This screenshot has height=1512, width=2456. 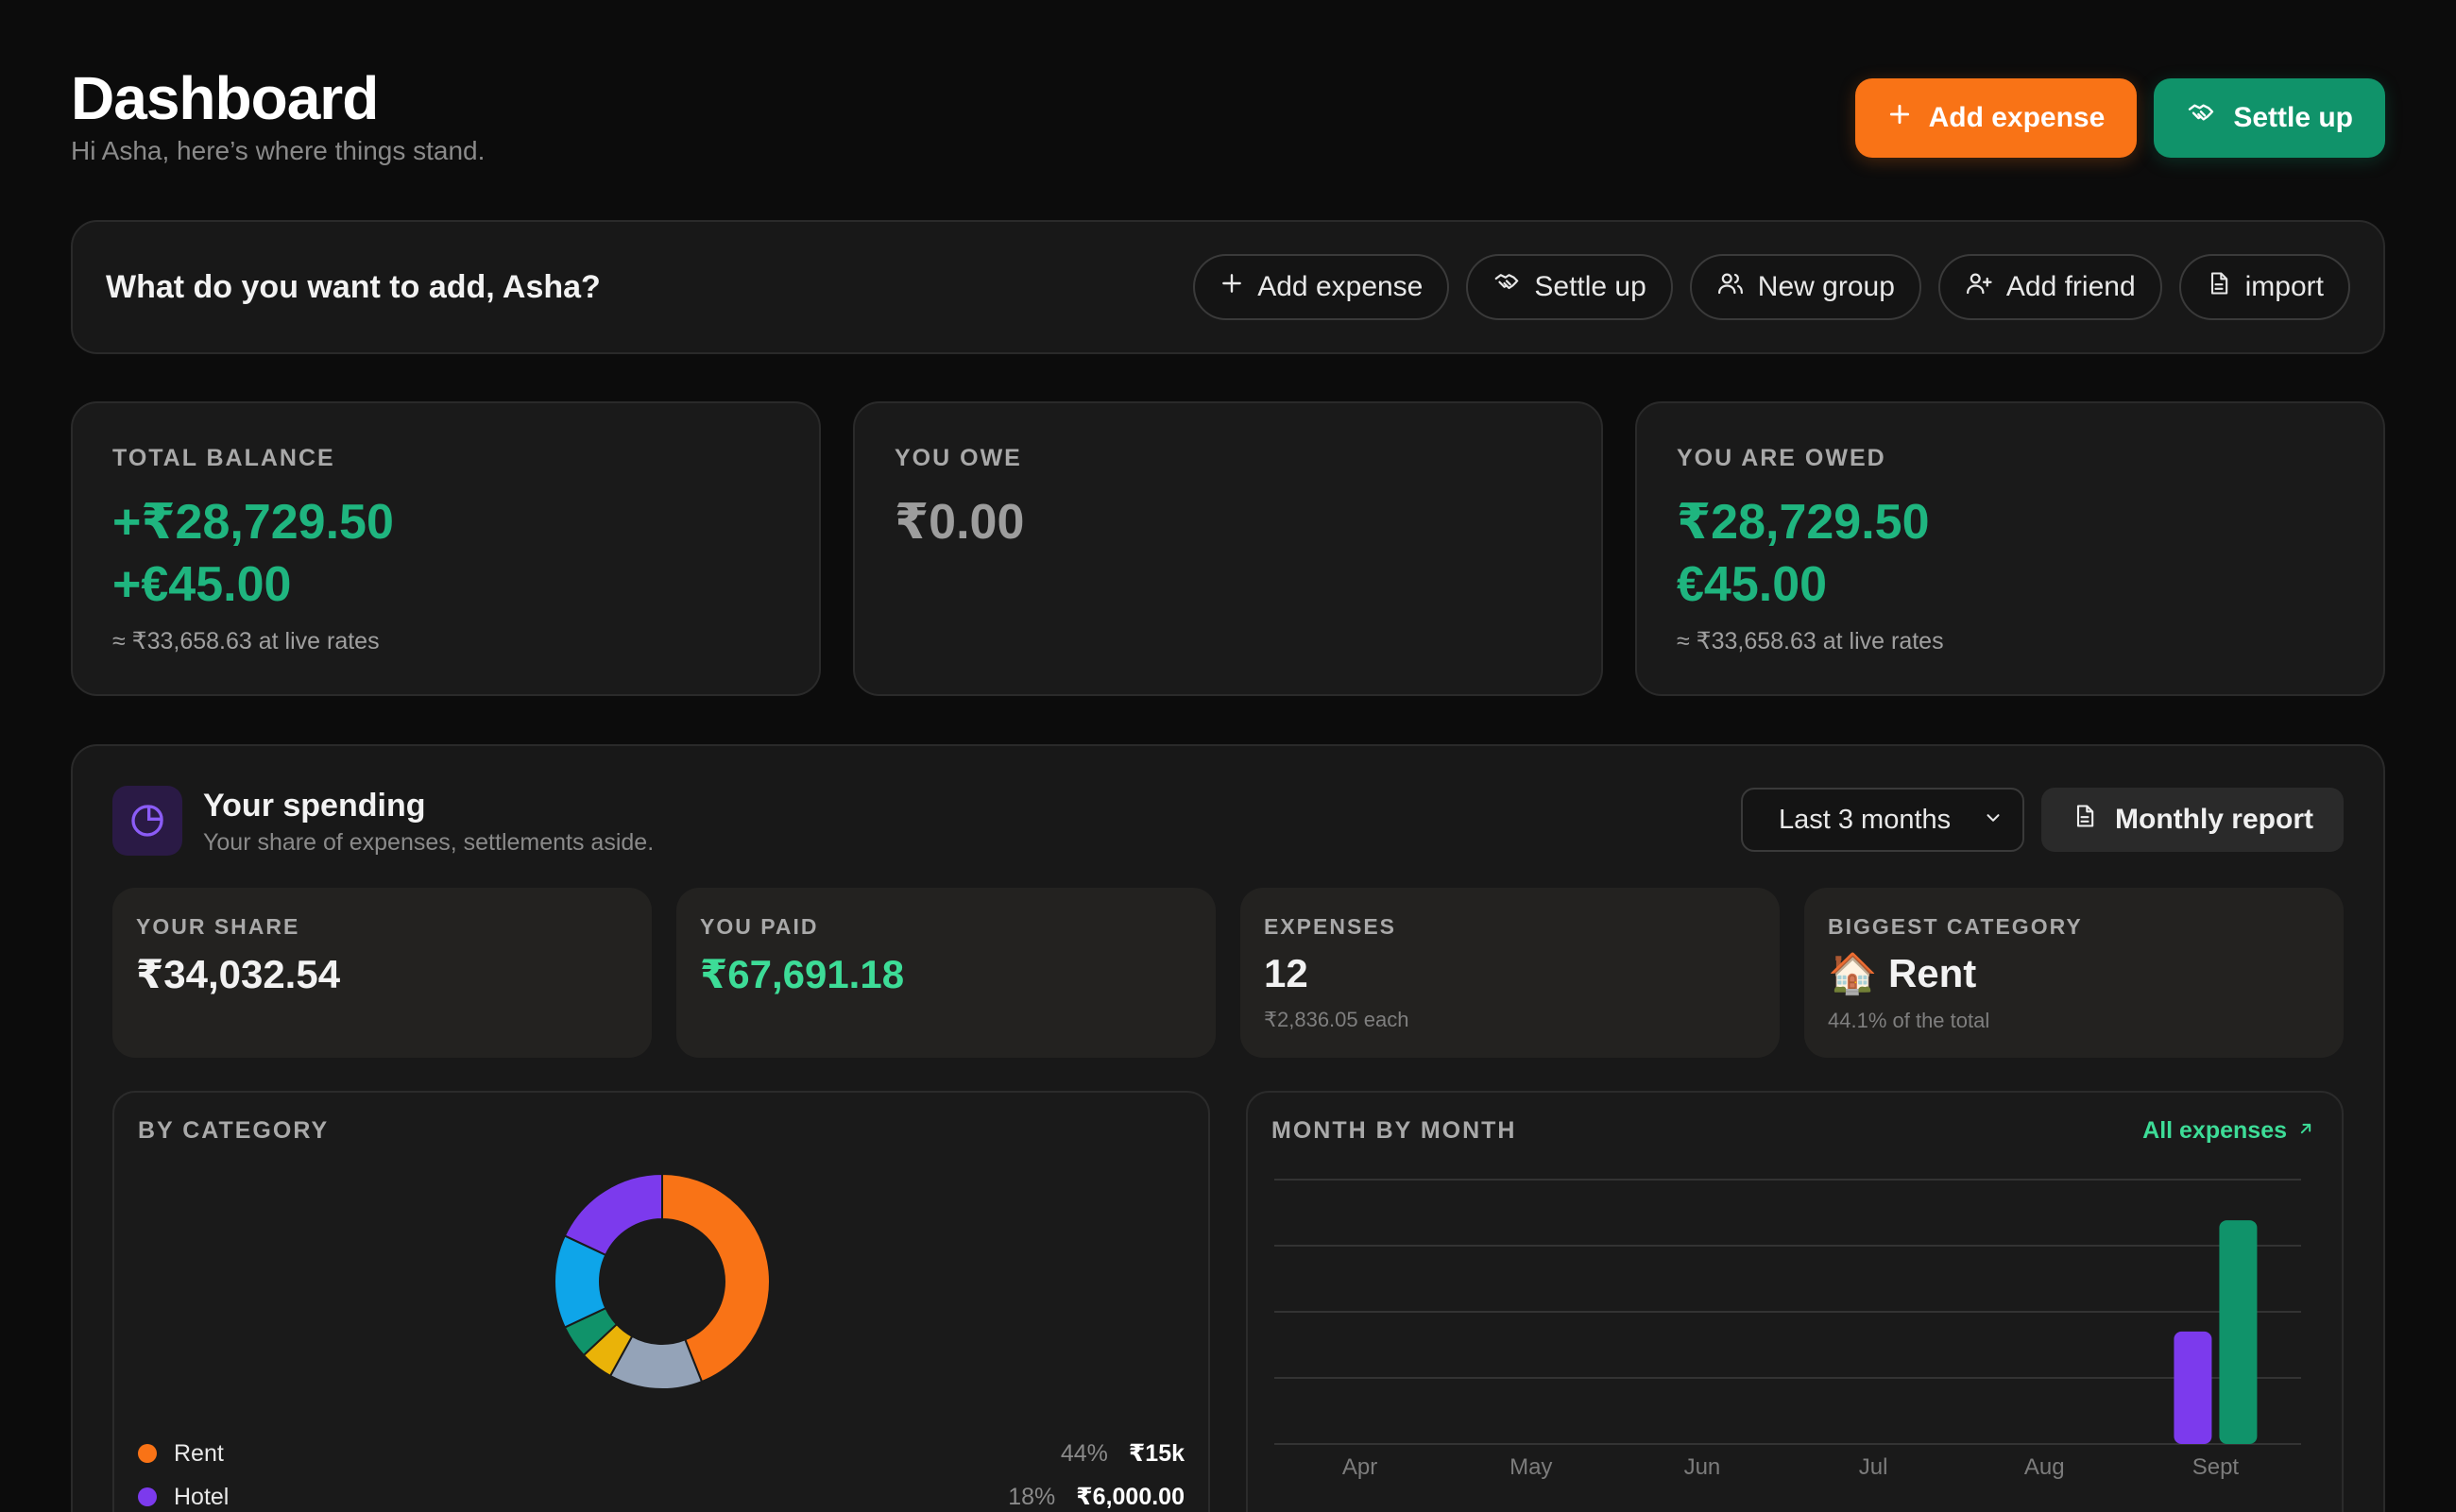 What do you see at coordinates (662, 1281) in the screenshot?
I see `category-donut-chart` at bounding box center [662, 1281].